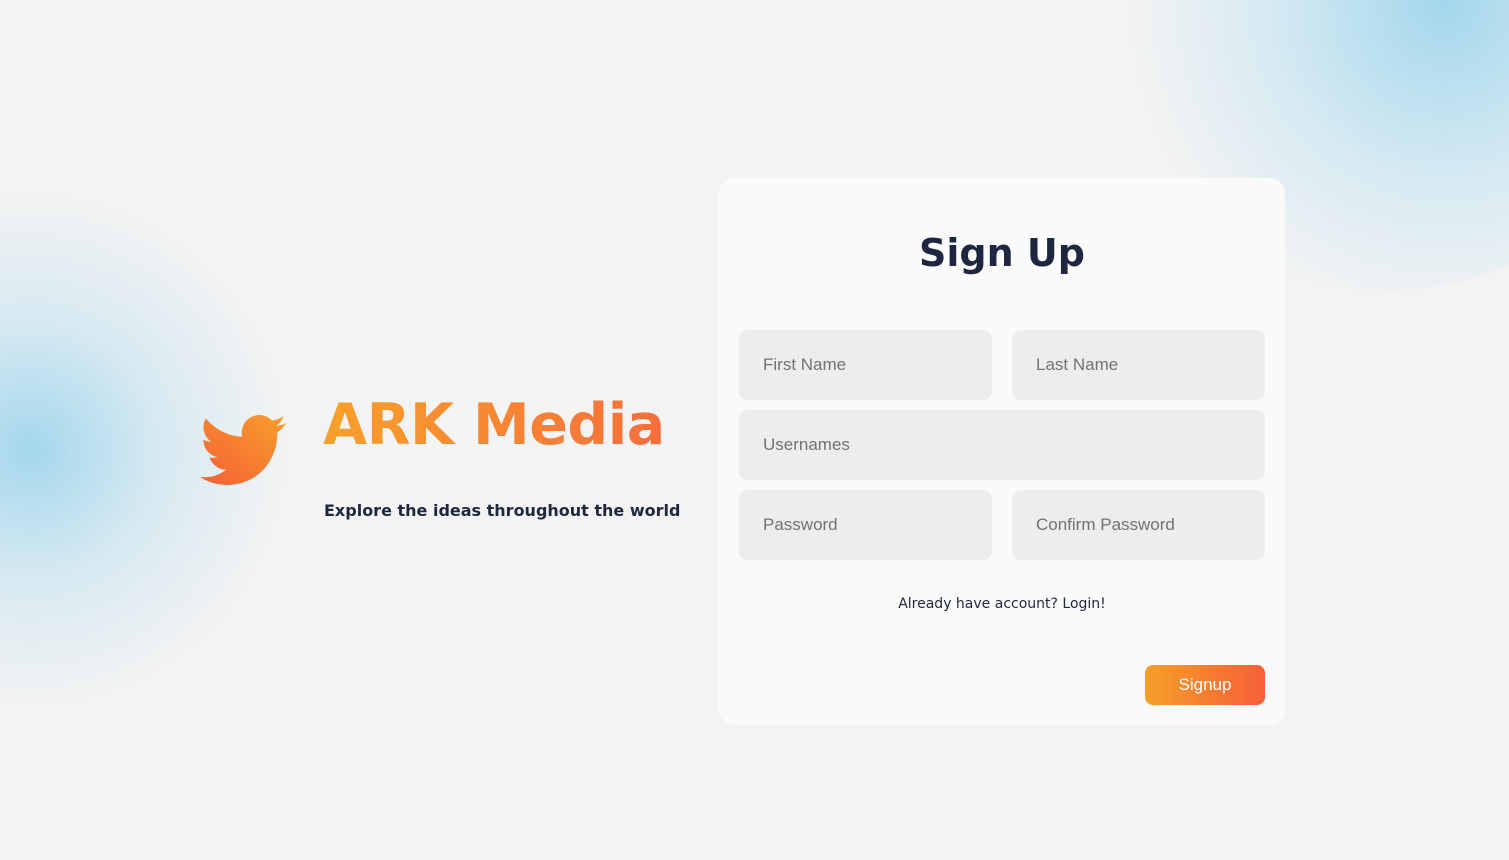 The width and height of the screenshot is (1509, 860). I want to click on login-link: Already have account? Login!, so click(1002, 604).